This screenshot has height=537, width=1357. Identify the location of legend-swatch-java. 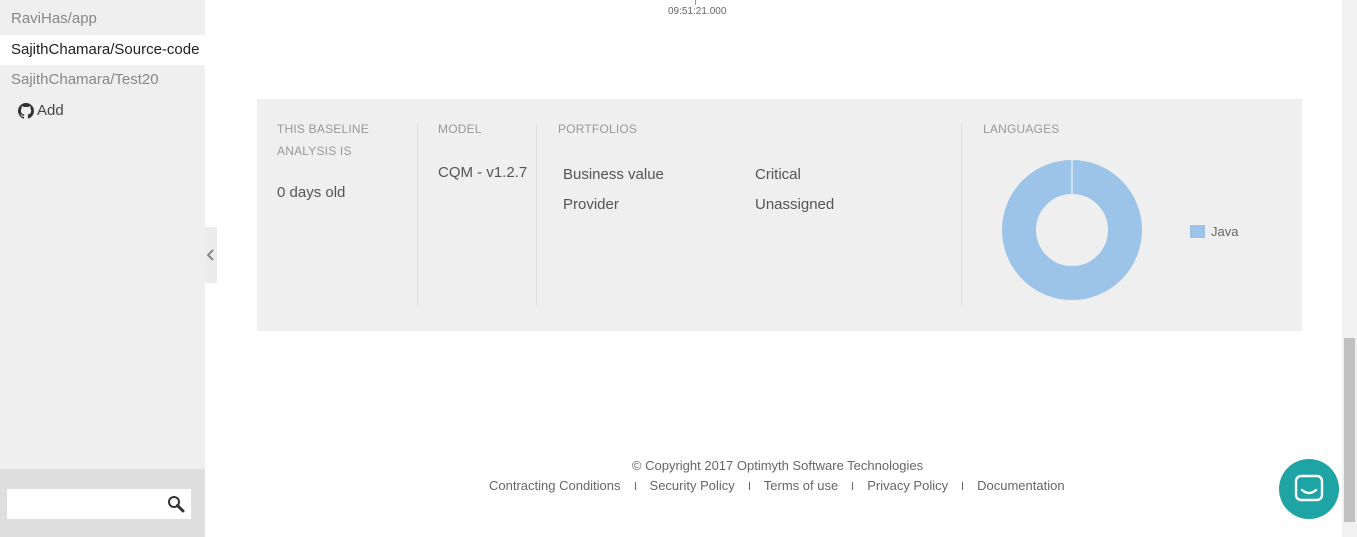
(1197, 231).